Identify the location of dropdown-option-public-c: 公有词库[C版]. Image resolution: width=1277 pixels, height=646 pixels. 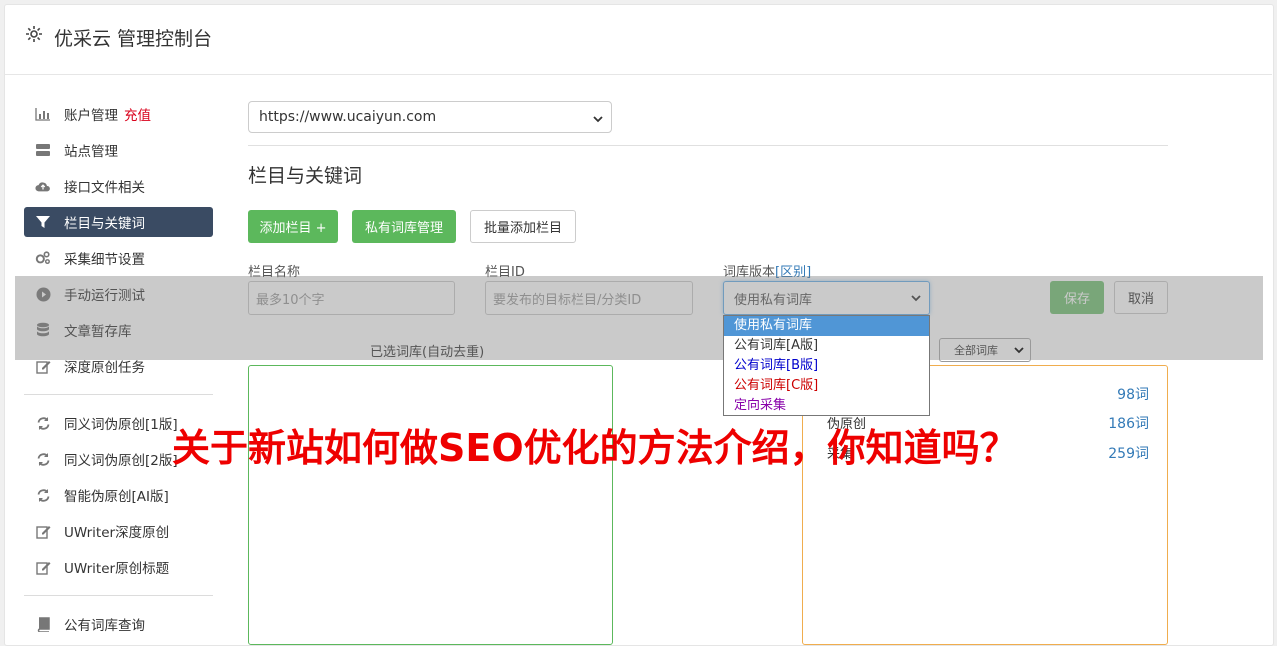
(826, 386).